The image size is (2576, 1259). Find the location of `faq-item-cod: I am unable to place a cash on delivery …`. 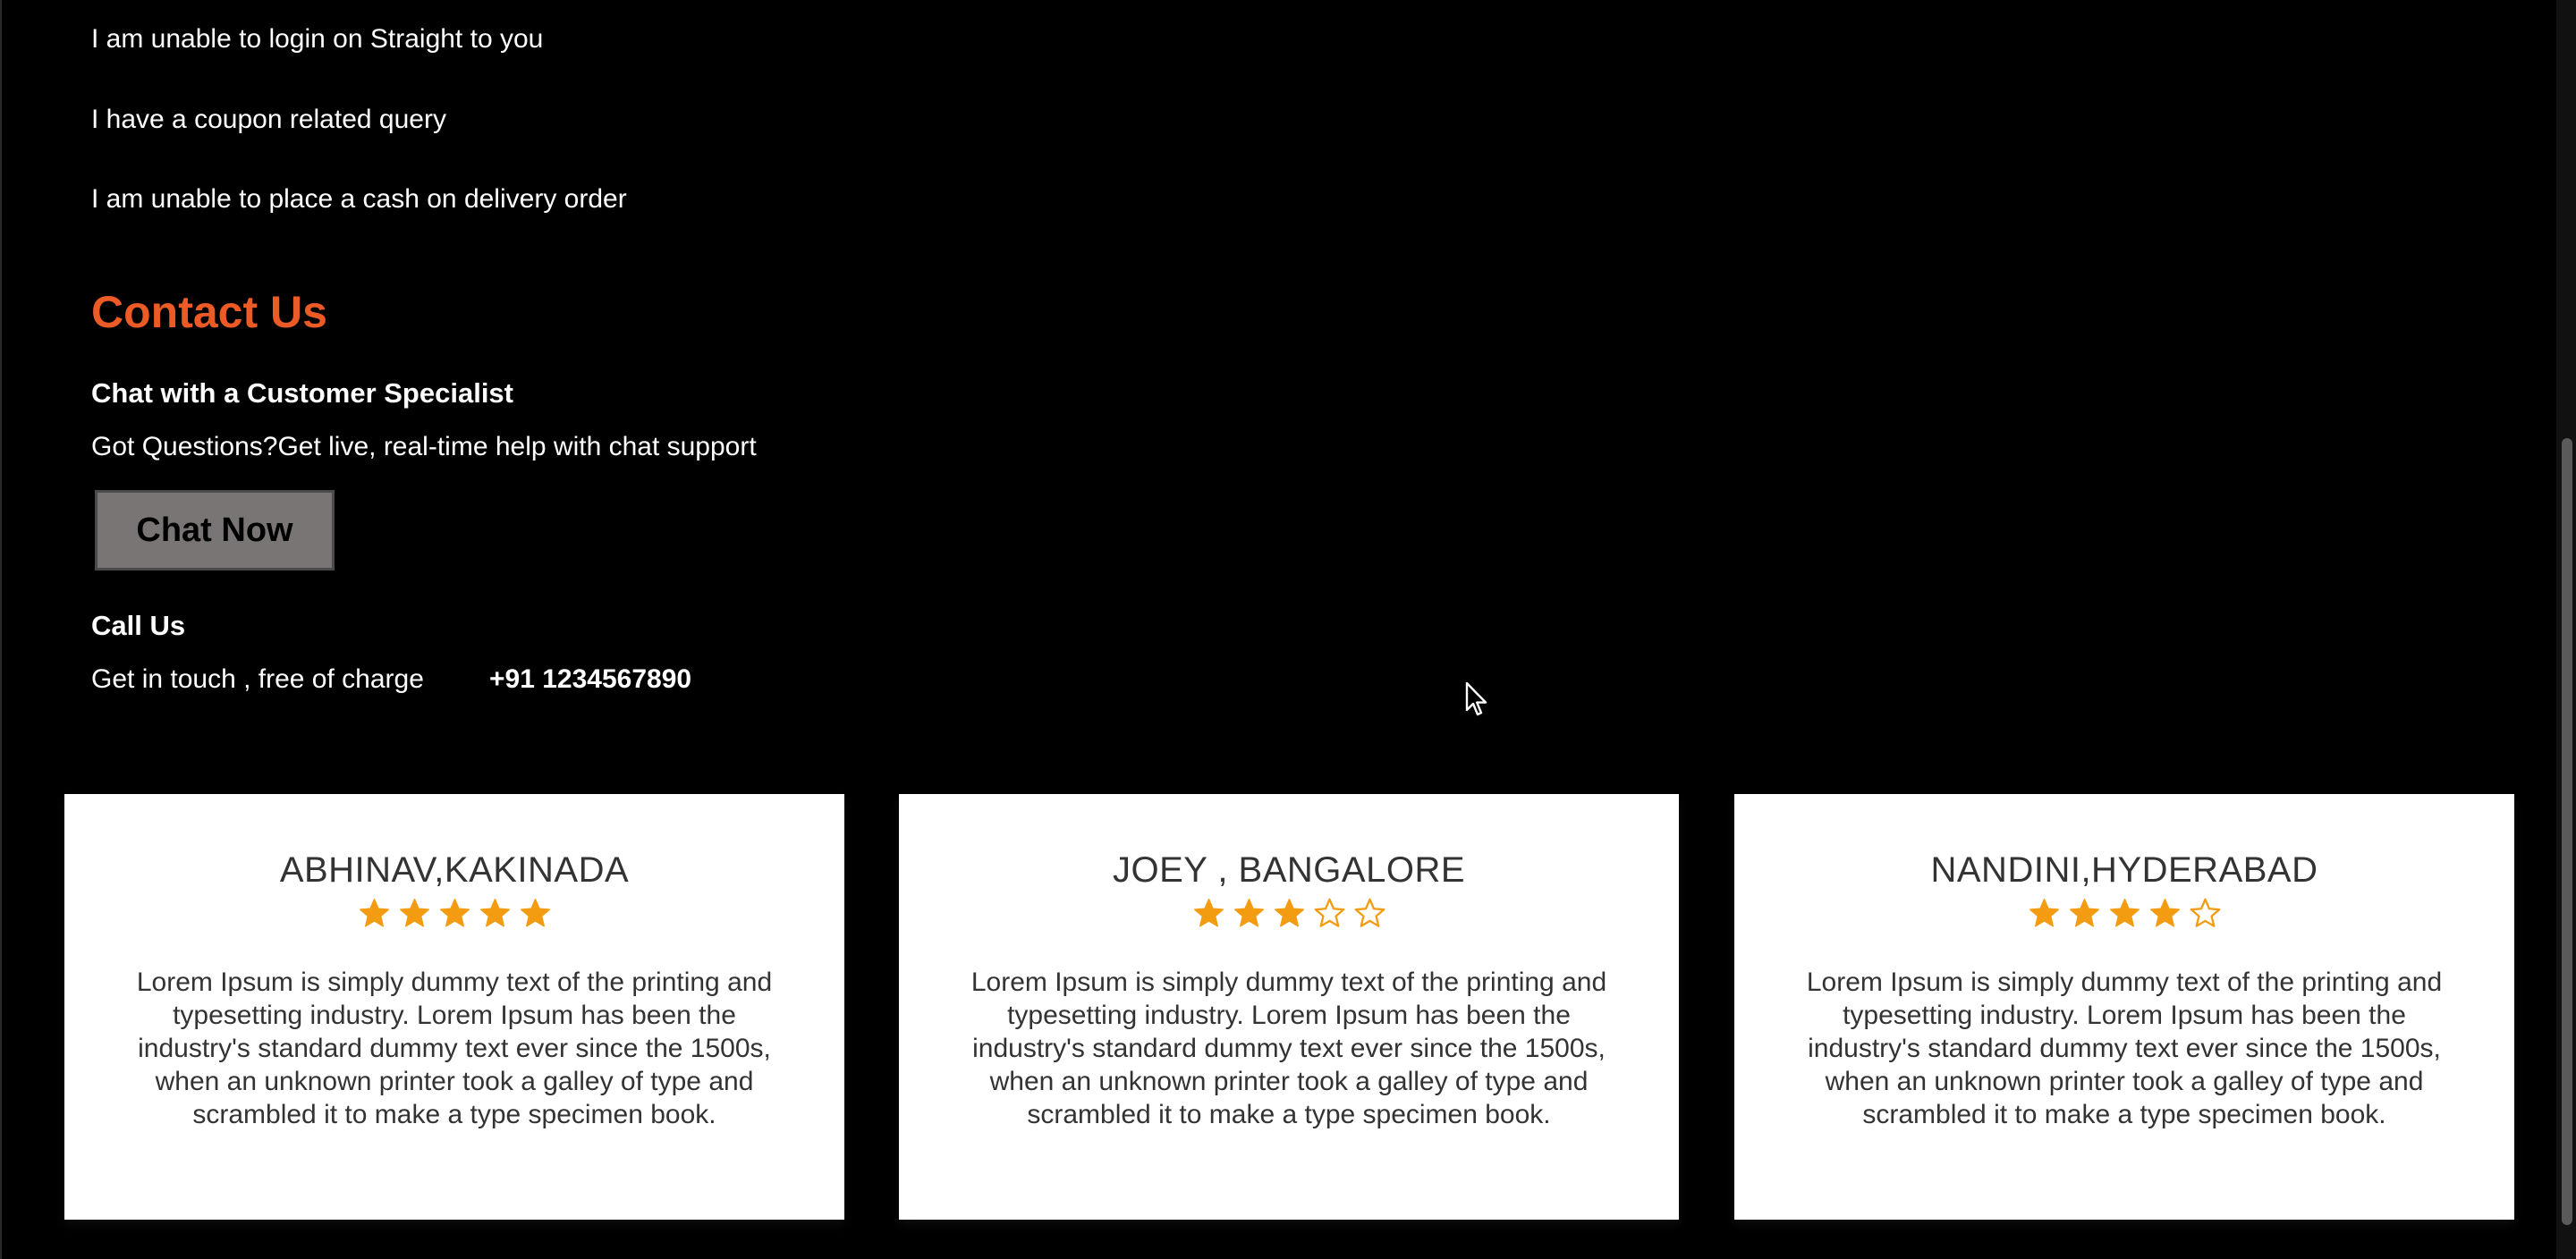

faq-item-cod: I am unable to place a cash on delivery … is located at coordinates (359, 199).